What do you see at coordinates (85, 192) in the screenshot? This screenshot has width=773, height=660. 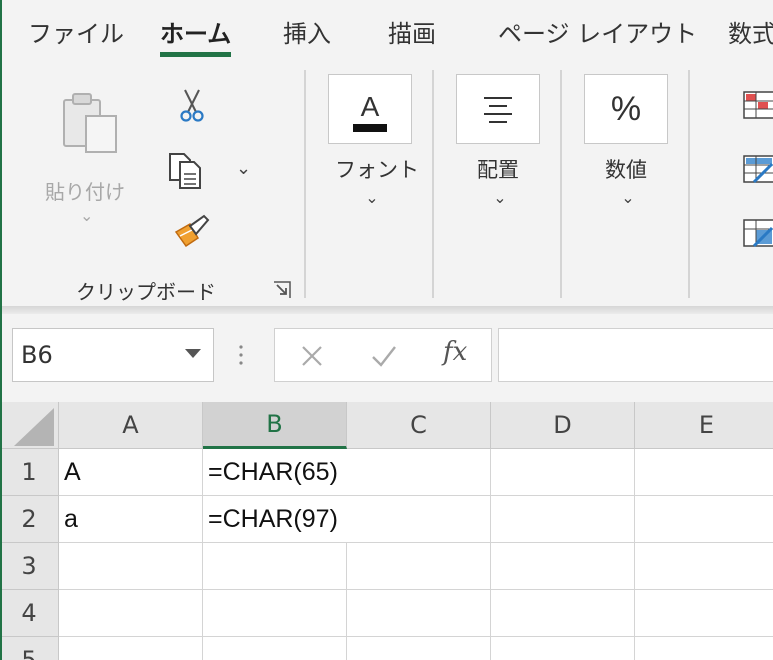 I see `paste-label: 貼り付け` at bounding box center [85, 192].